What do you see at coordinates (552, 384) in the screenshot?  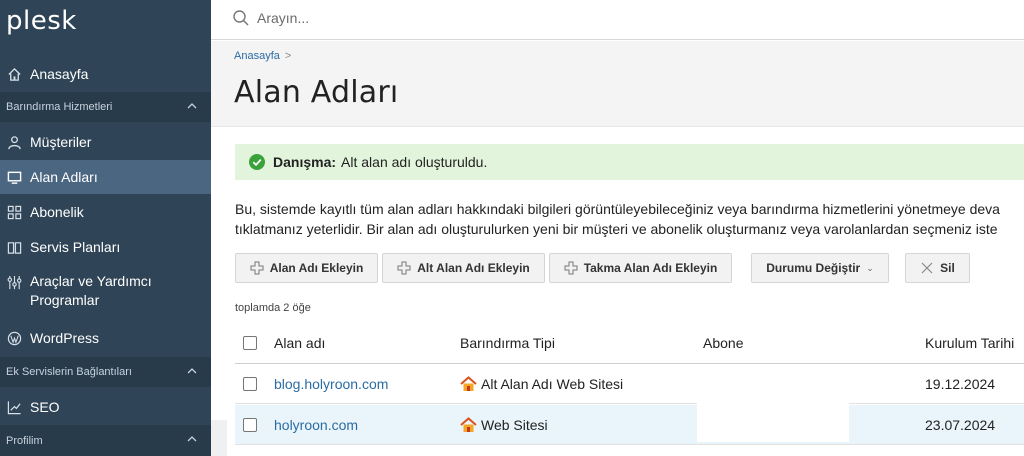 I see `hosting-type-label: Alt Alan Adı Web Sitesi` at bounding box center [552, 384].